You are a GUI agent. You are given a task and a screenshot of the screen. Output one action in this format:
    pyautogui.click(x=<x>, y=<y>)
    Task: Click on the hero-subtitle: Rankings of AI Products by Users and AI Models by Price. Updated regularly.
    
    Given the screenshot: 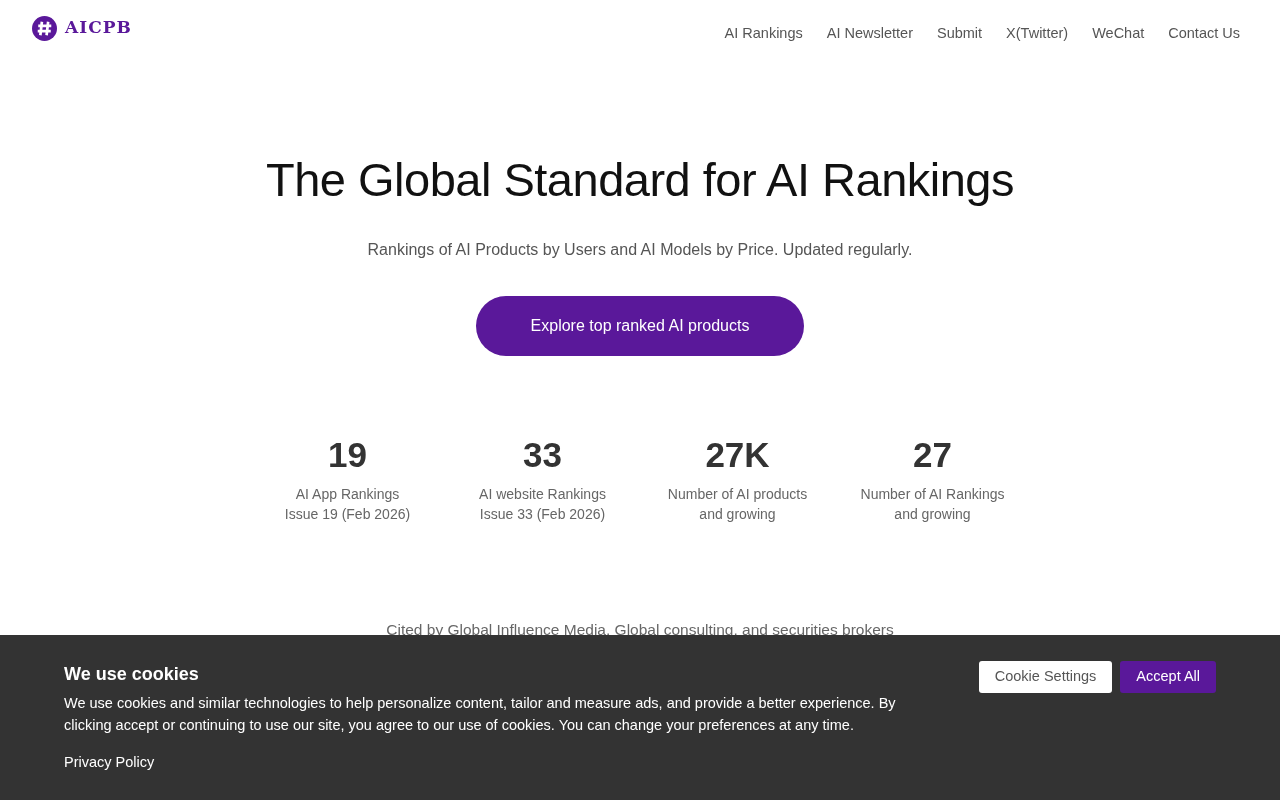 What is the action you would take?
    pyautogui.click(x=640, y=250)
    